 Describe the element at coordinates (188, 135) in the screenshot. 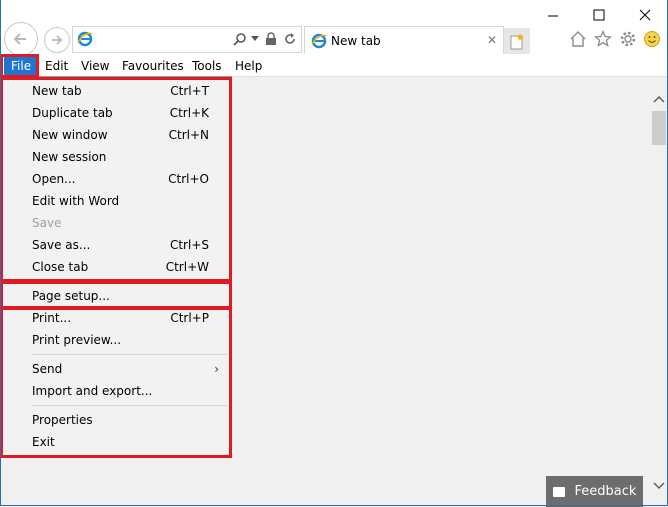

I see `menu-item-shortcut: Ctrl+N` at that location.